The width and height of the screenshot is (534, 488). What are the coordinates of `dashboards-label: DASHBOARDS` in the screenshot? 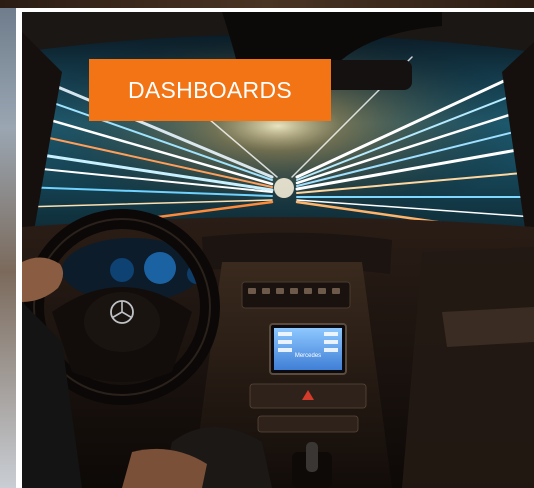 It's located at (210, 90).